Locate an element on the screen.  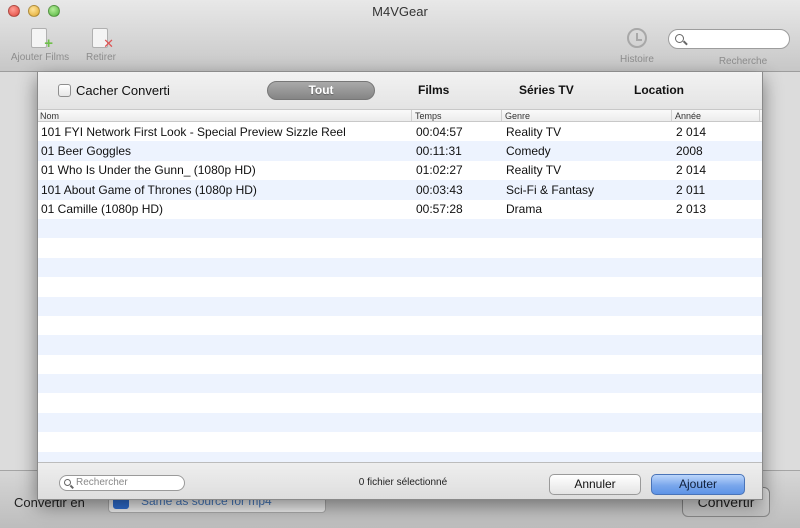
remove-file-icon: ✕ is located at coordinates (101, 38).